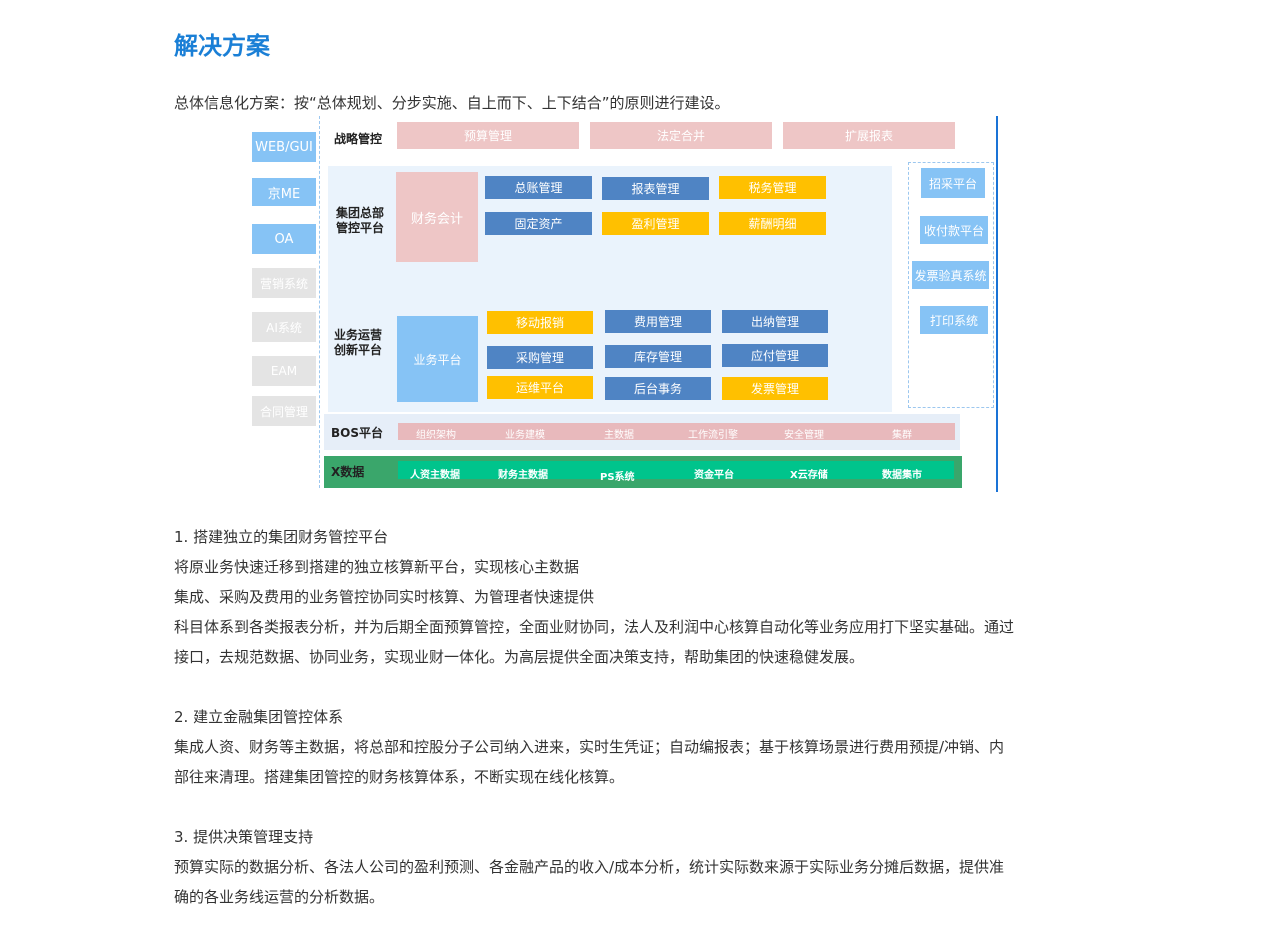  Describe the element at coordinates (540, 357) in the screenshot. I see `ops-item-purchase: 采购管理` at that location.